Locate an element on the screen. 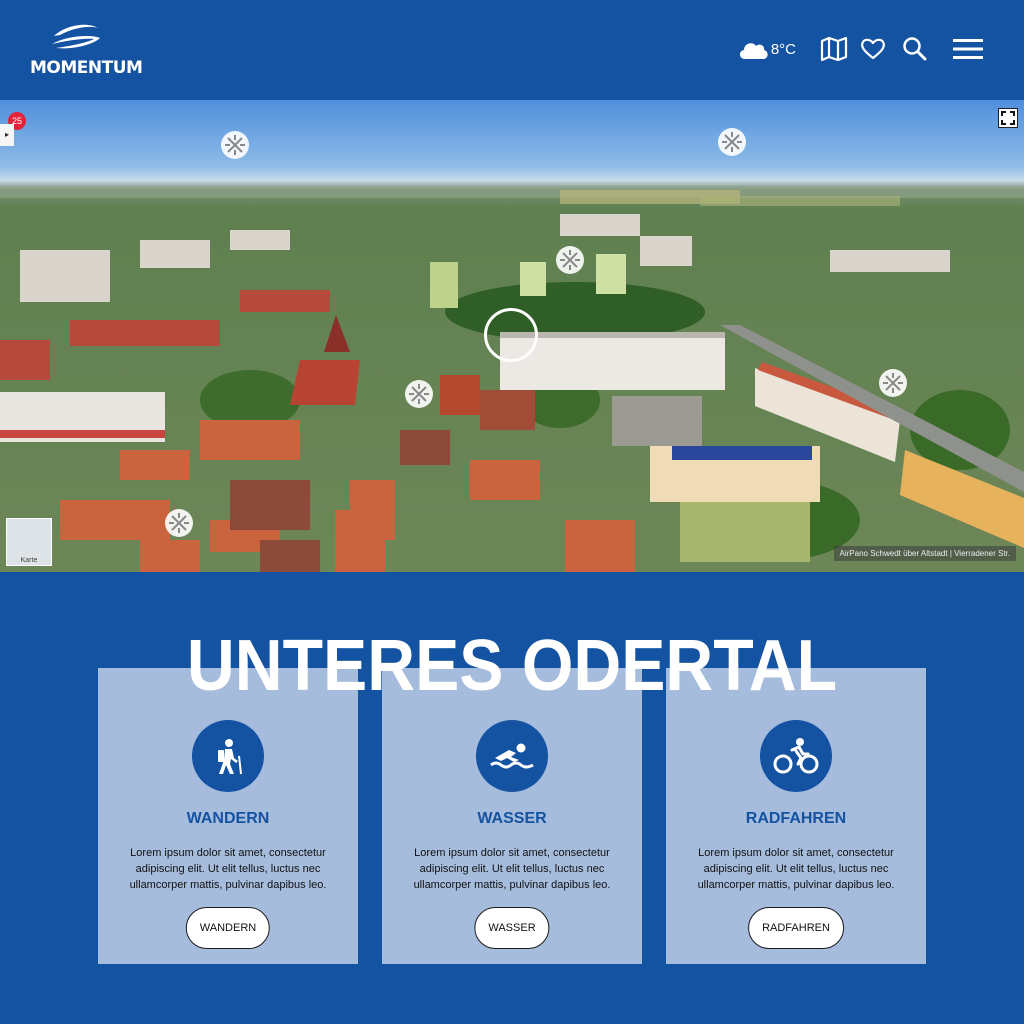 The image size is (1024, 1024). map-button is located at coordinates (834, 49).